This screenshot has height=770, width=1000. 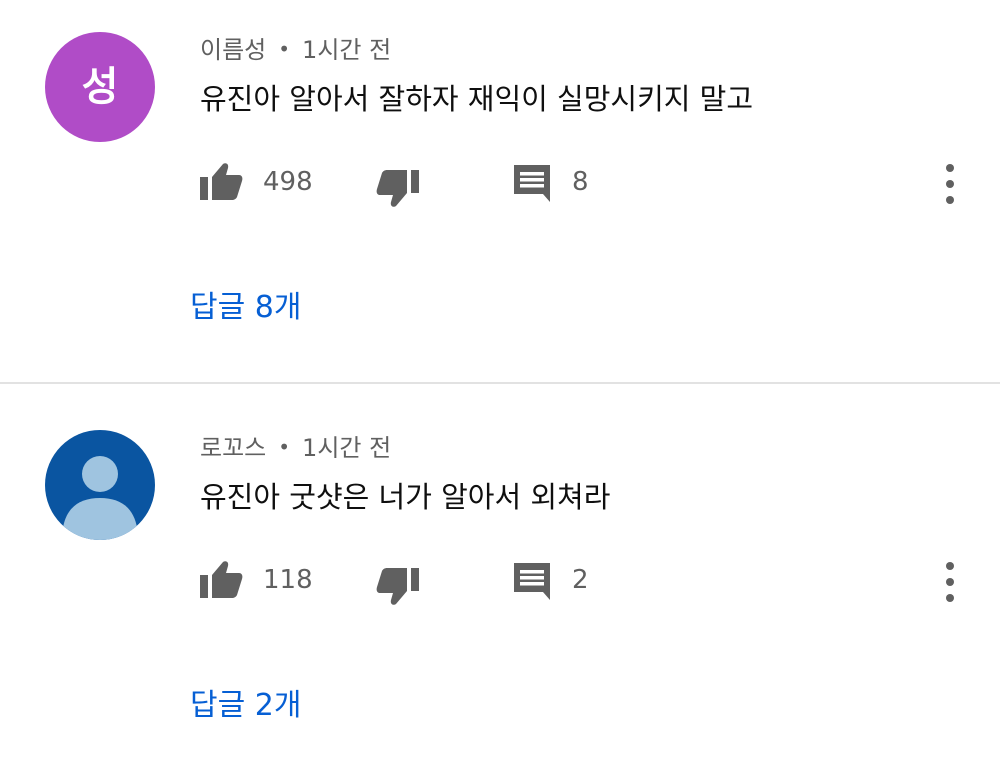 I want to click on comment-text: 유진아 알아서 잘하자 재익이 실망시키지 말고, so click(x=477, y=99).